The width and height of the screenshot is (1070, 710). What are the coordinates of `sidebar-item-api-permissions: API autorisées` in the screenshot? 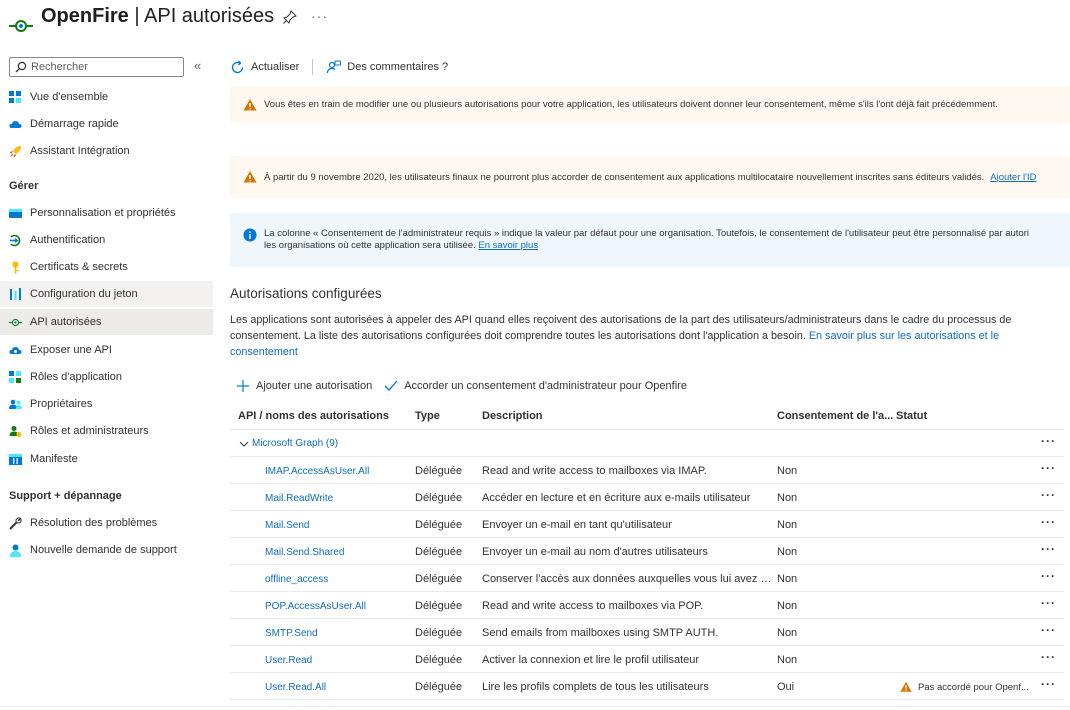 It's located at (106, 322).